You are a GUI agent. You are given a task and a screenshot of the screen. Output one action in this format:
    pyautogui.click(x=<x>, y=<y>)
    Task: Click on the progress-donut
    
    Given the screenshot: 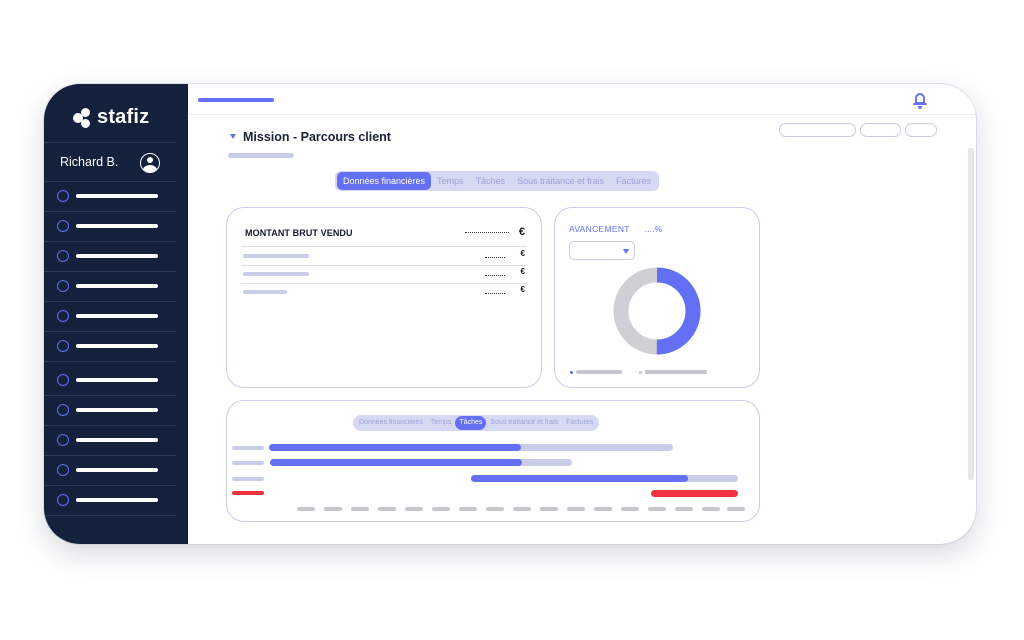 What is the action you would take?
    pyautogui.click(x=657, y=311)
    